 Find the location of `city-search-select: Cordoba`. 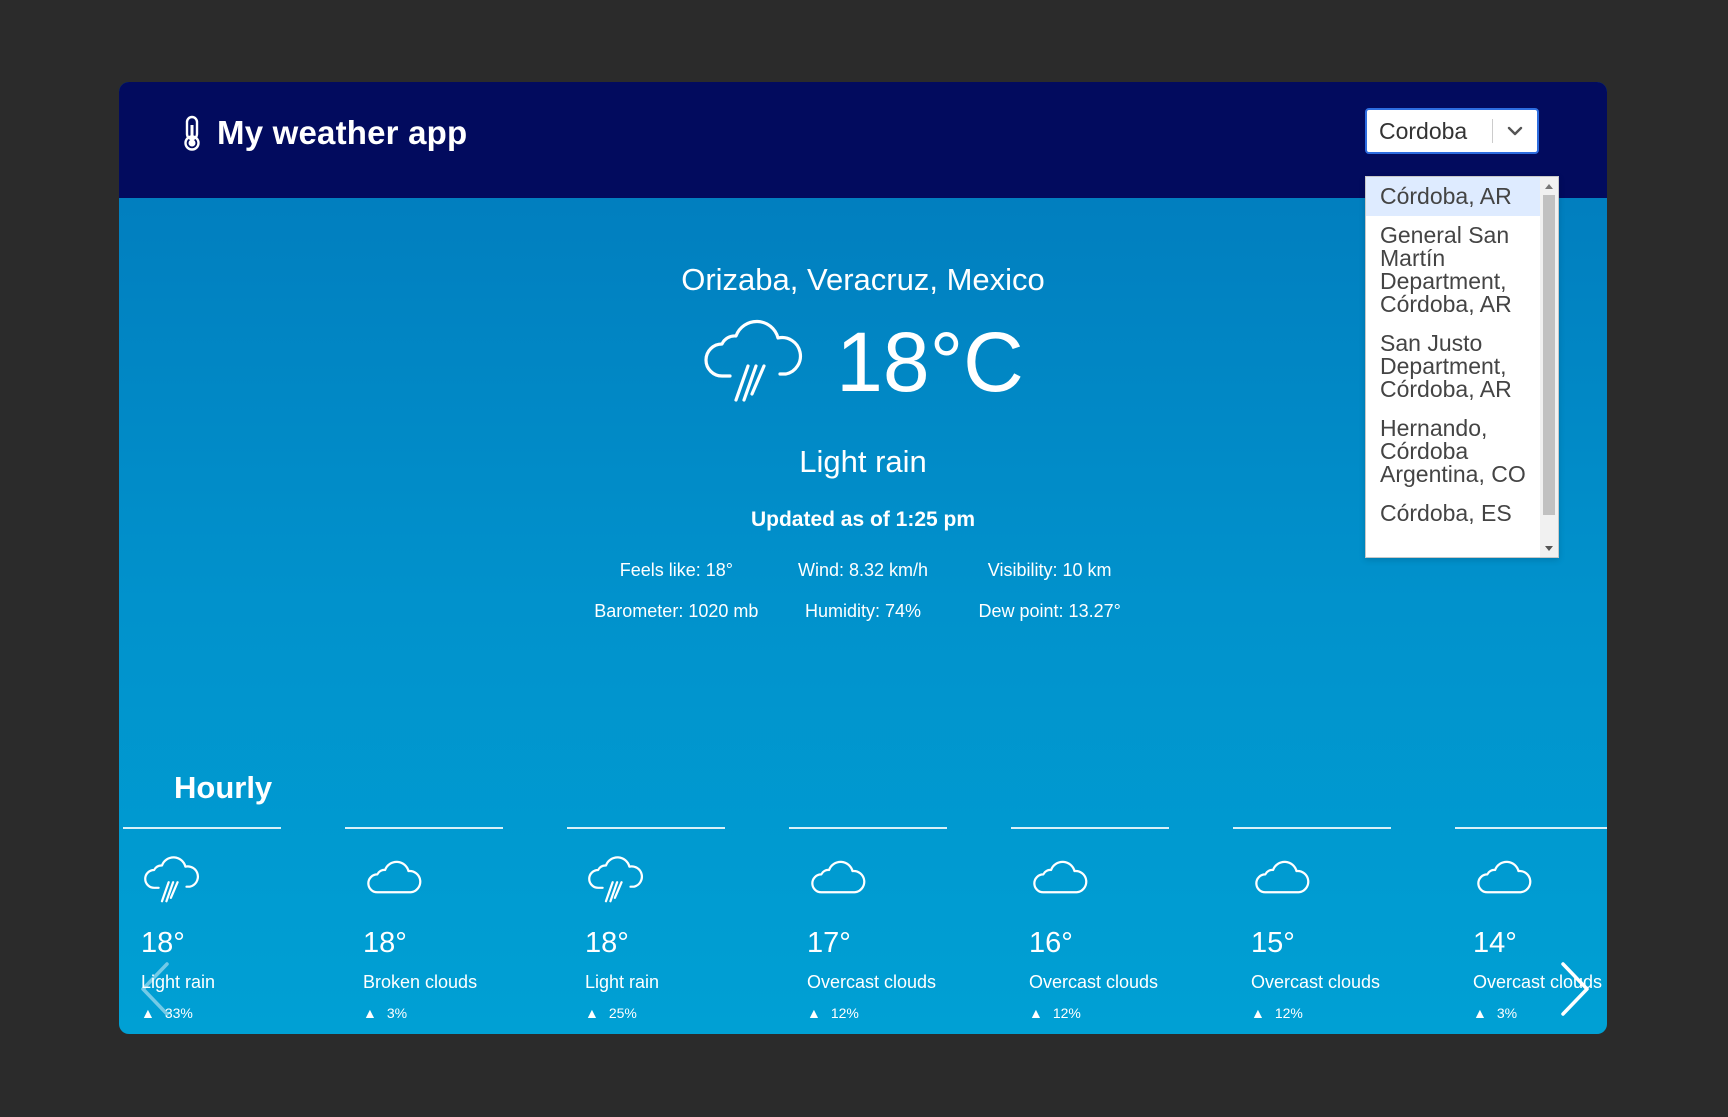

city-search-select: Cordoba is located at coordinates (1452, 131).